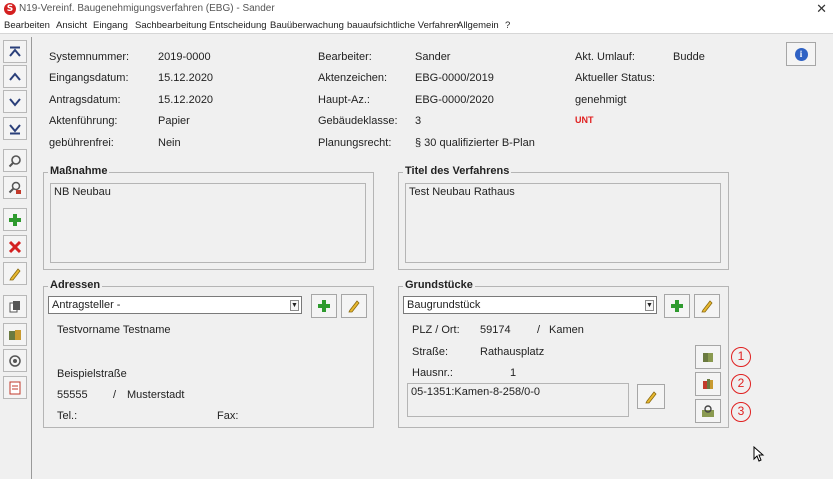 This screenshot has height=479, width=833. I want to click on plz-slash: /, so click(539, 330).